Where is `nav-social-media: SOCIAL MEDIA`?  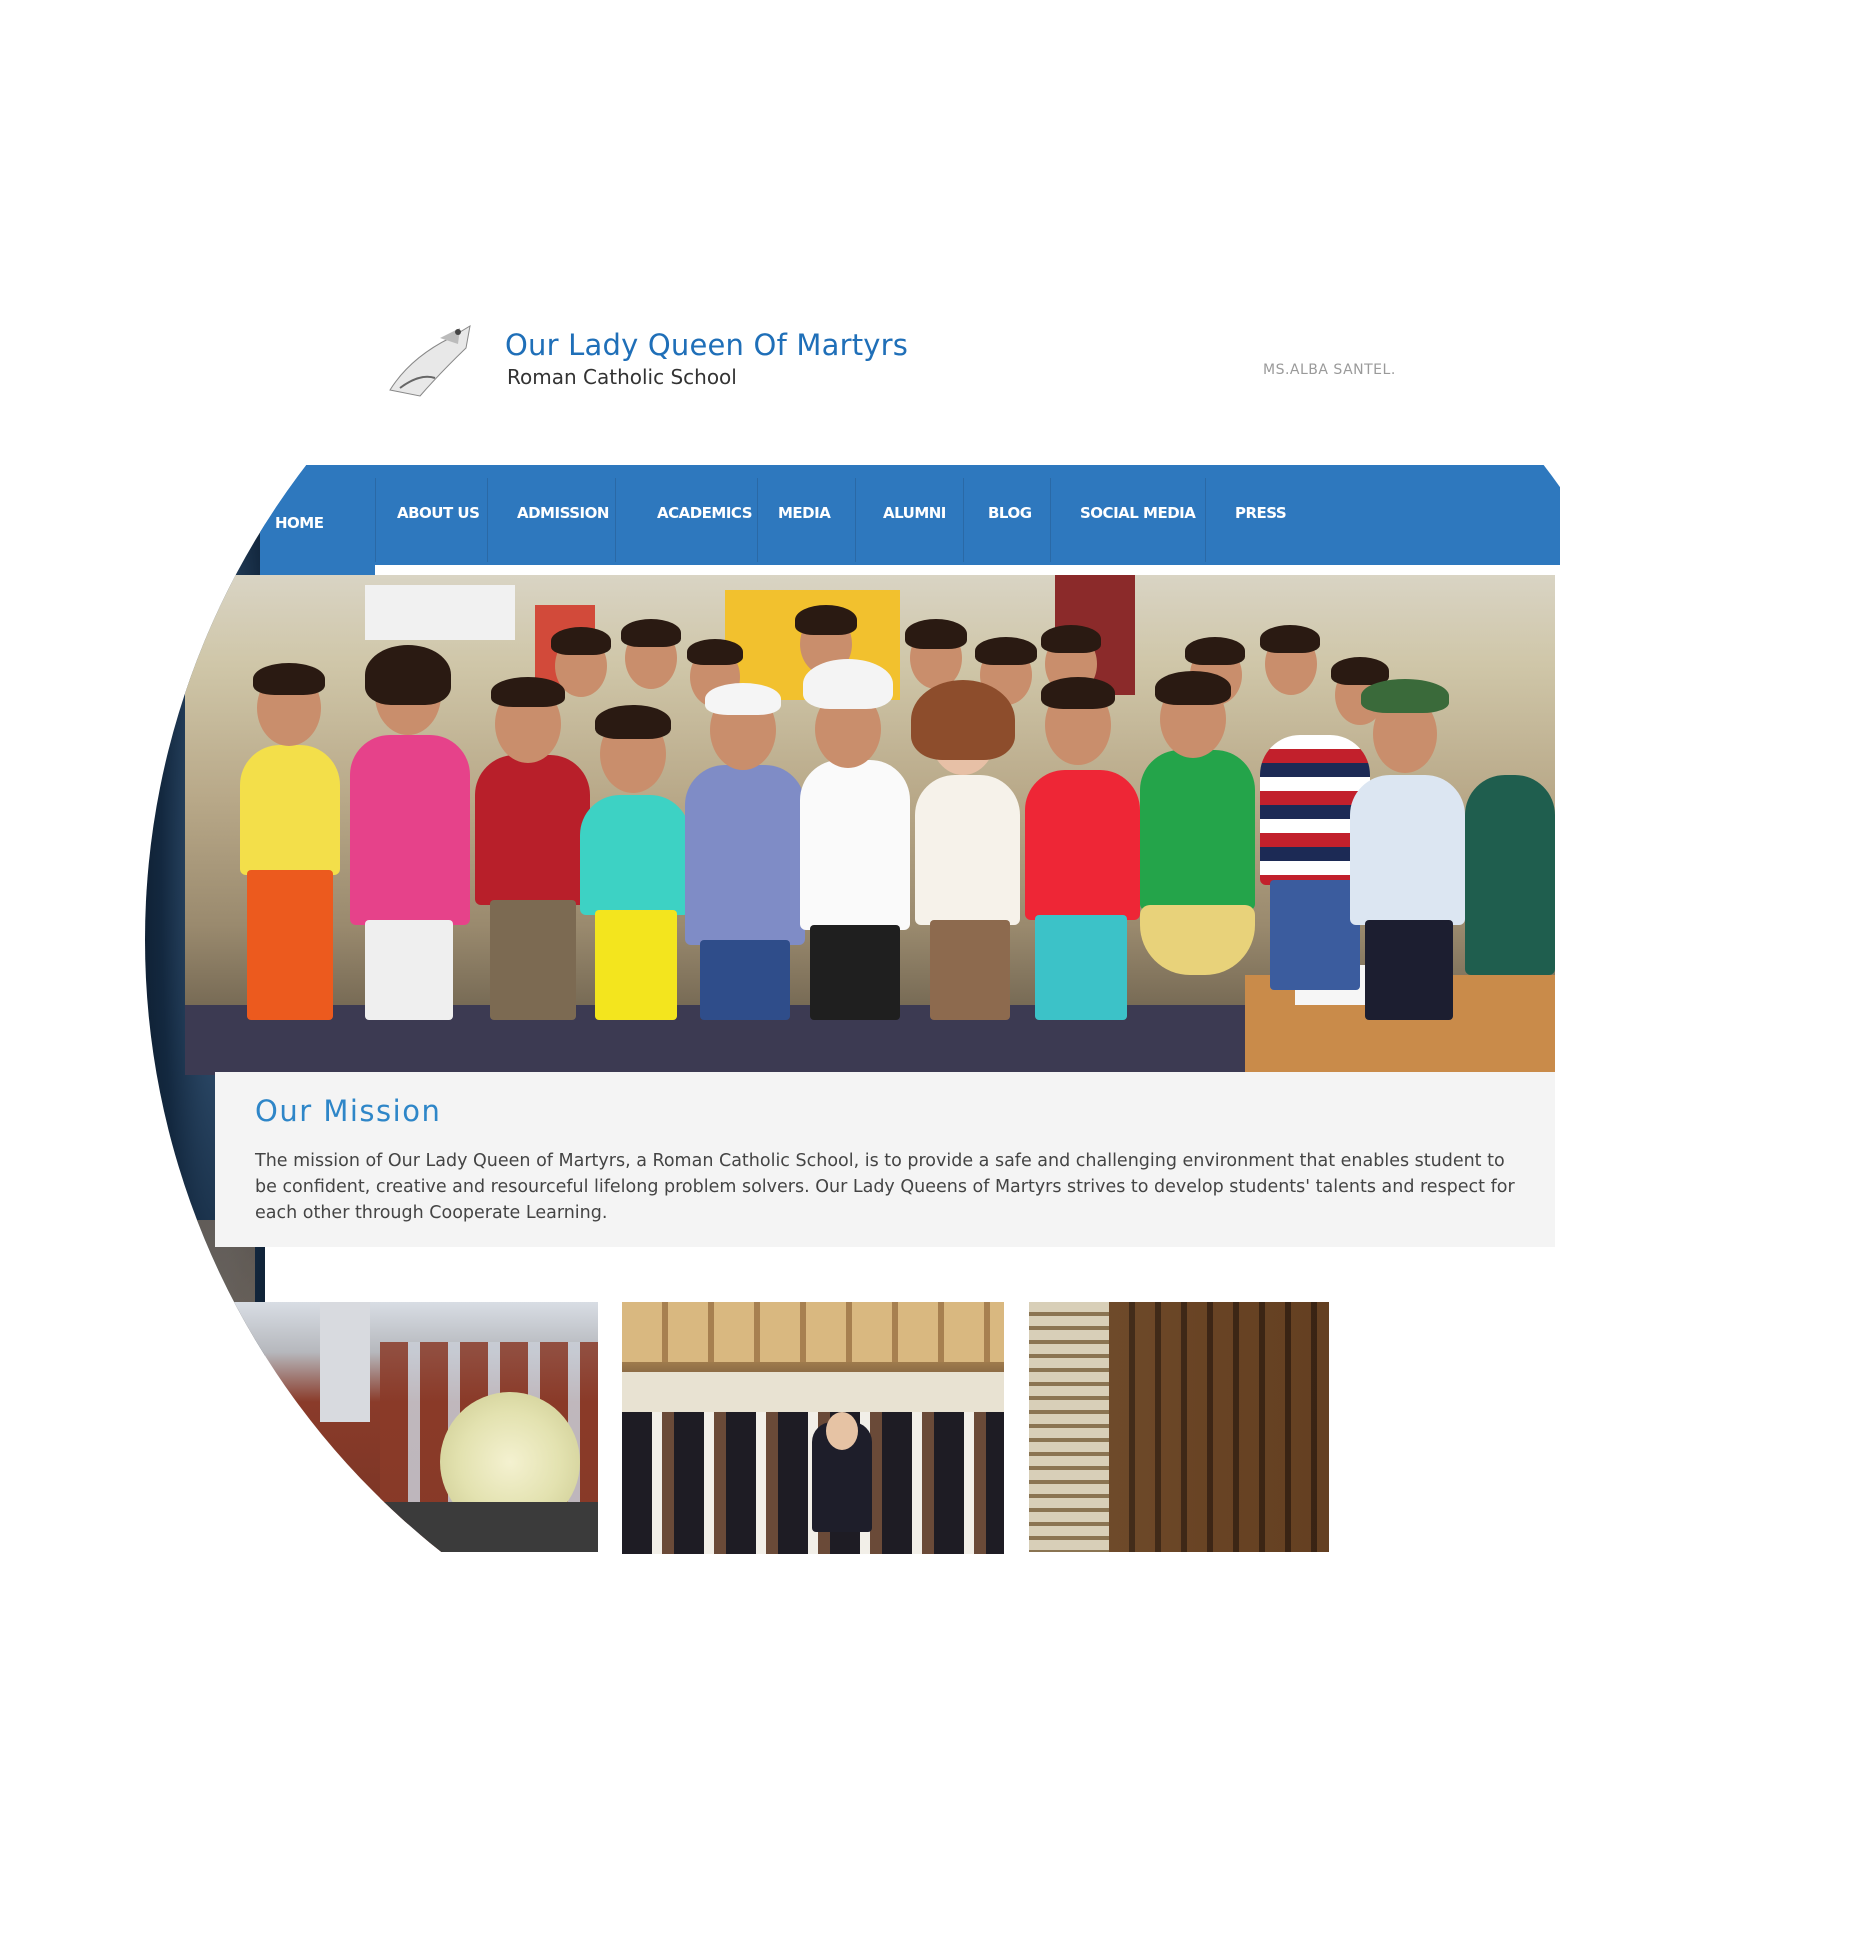 nav-social-media: SOCIAL MEDIA is located at coordinates (1138, 513).